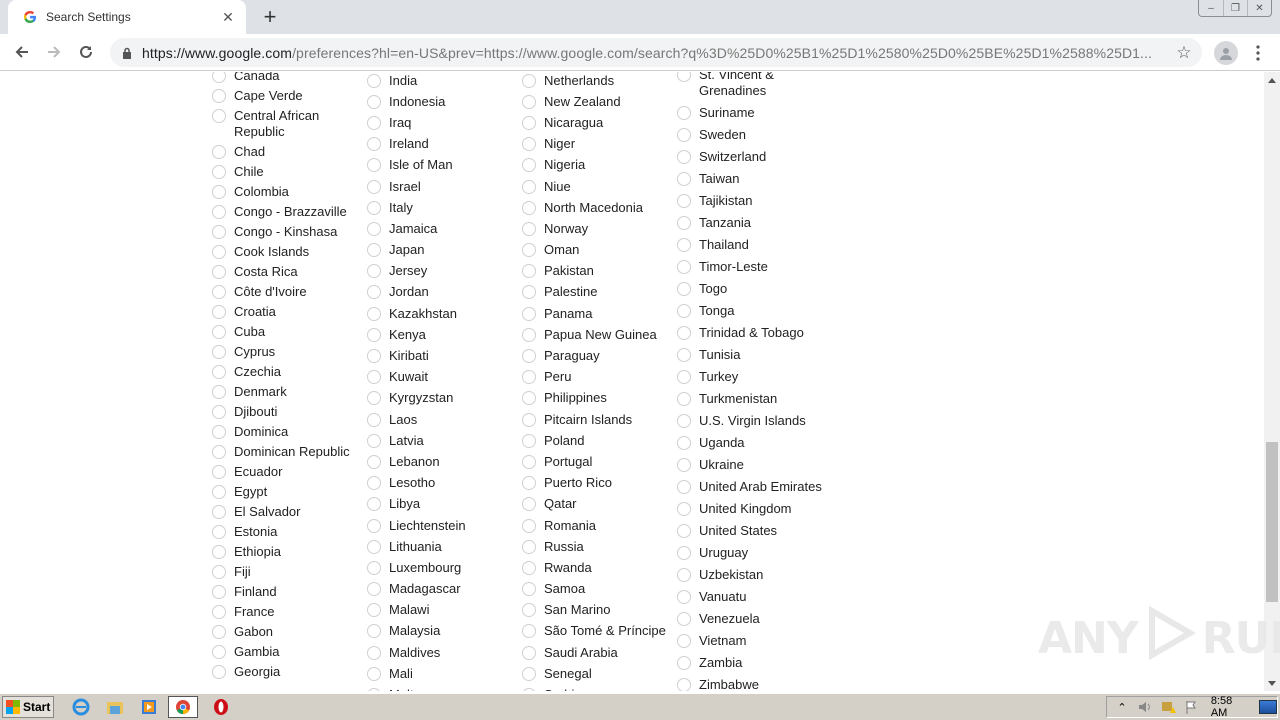 The height and width of the screenshot is (720, 1280). I want to click on region-option: Congo - Kinshasa, so click(285, 232).